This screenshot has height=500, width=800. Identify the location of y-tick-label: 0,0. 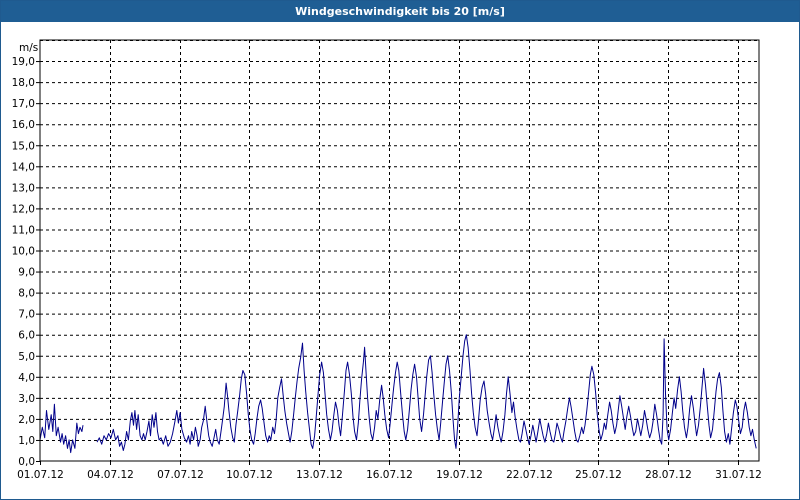
(26, 462).